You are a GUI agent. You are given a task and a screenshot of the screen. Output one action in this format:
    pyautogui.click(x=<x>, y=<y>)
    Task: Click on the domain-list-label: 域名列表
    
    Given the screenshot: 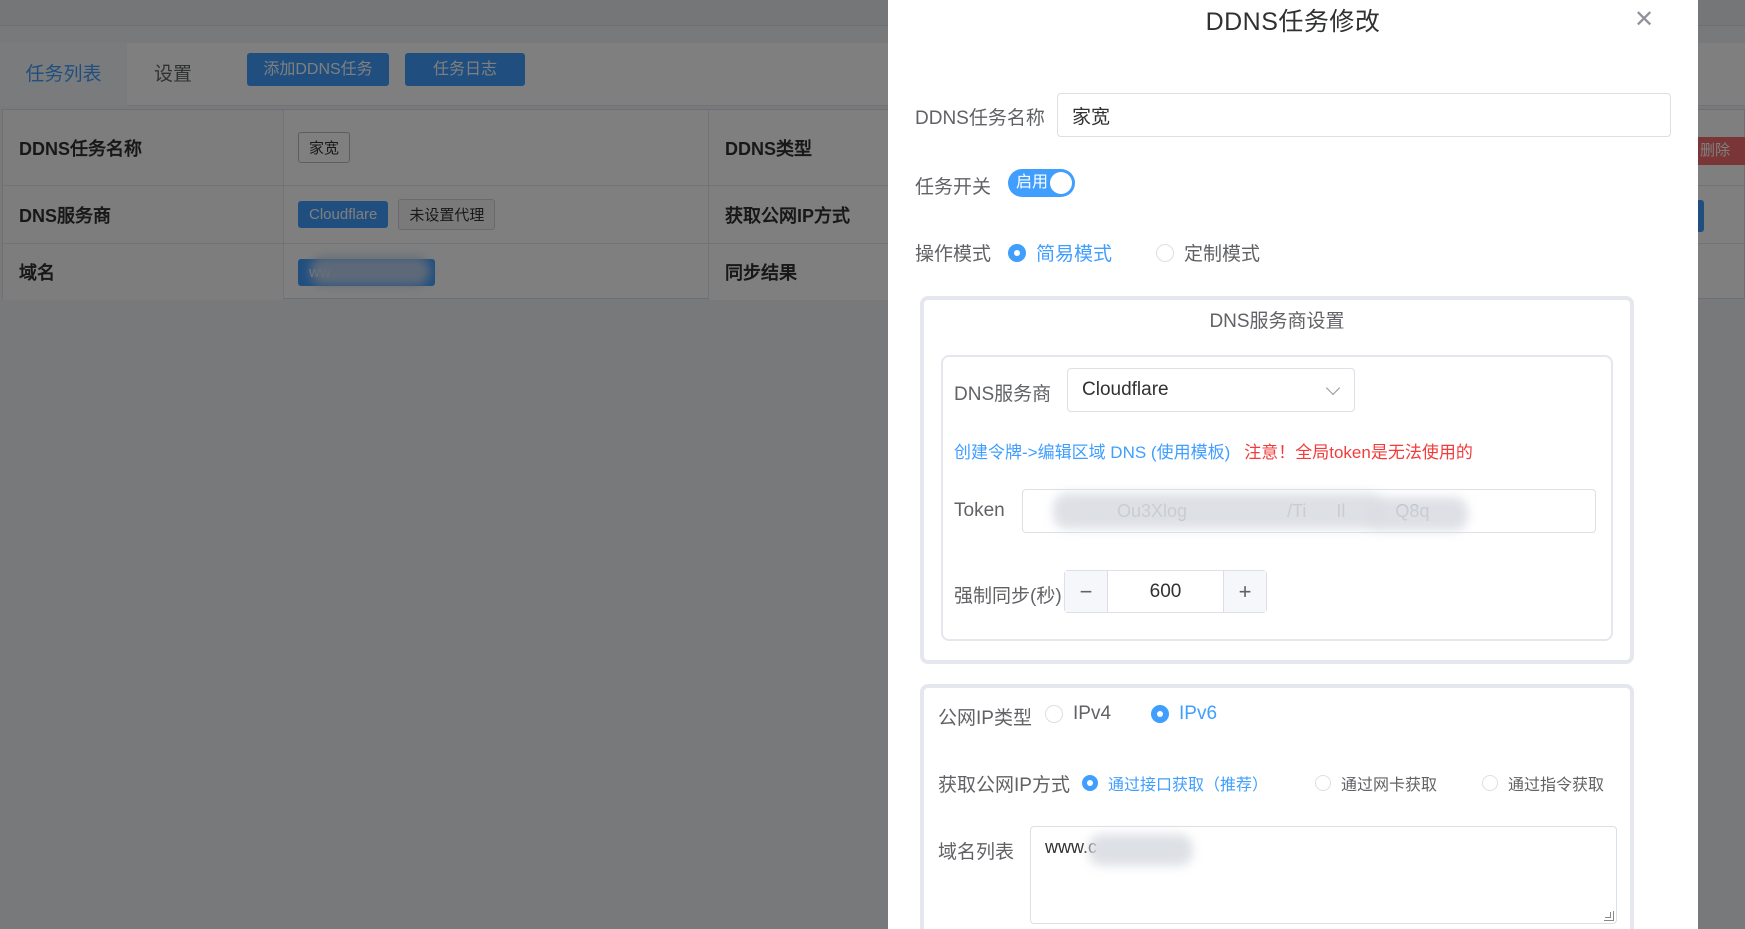 What is the action you would take?
    pyautogui.click(x=976, y=852)
    